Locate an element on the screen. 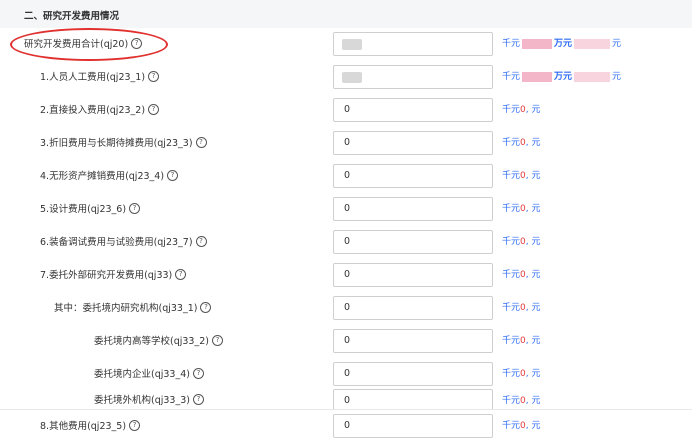 The width and height of the screenshot is (692, 444). field-label: 3.折旧费用与长期待摊费用(qj23_3)? is located at coordinates (123, 143).